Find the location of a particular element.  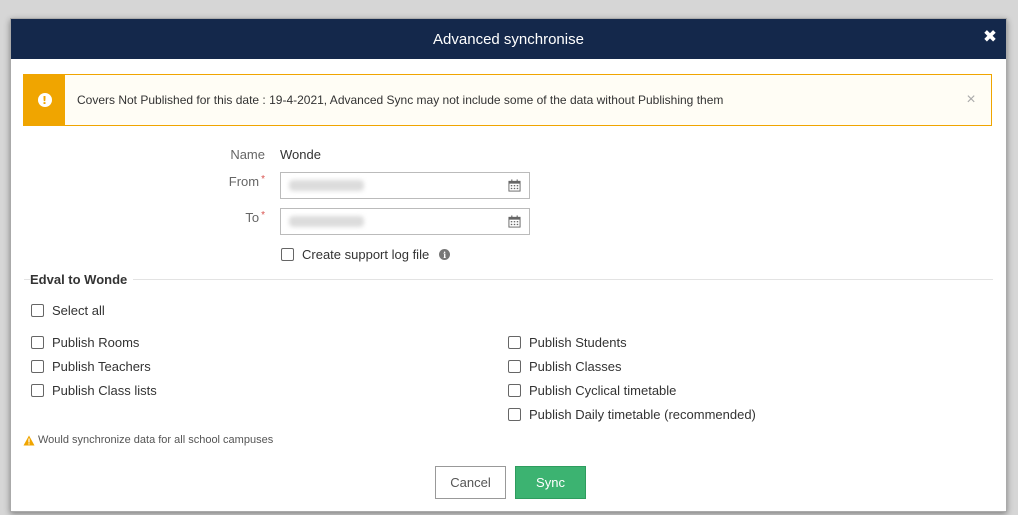

option-row: Publish Rooms is located at coordinates (85, 342).